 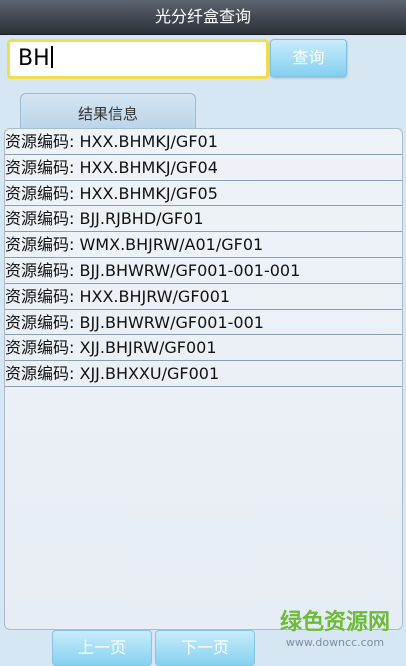 I want to click on text-cursor, so click(x=51, y=57).